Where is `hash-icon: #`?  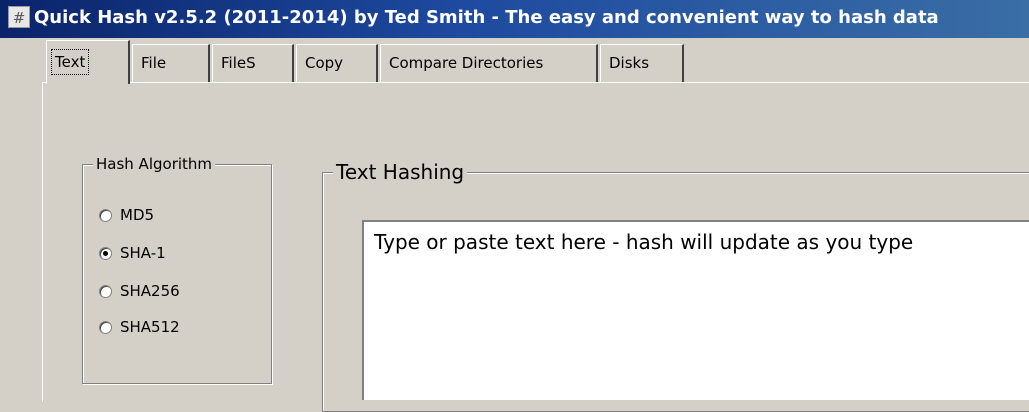
hash-icon: # is located at coordinates (19, 17).